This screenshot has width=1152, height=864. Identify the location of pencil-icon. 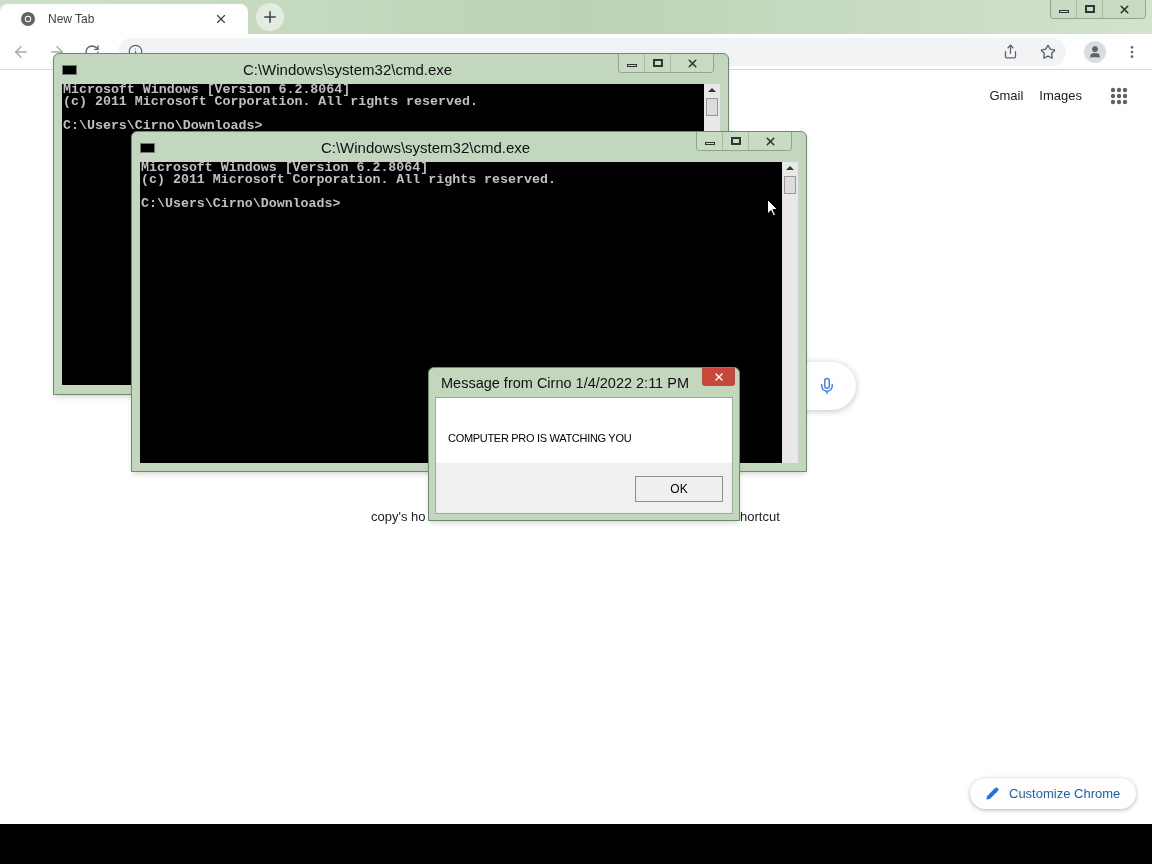
(992, 793).